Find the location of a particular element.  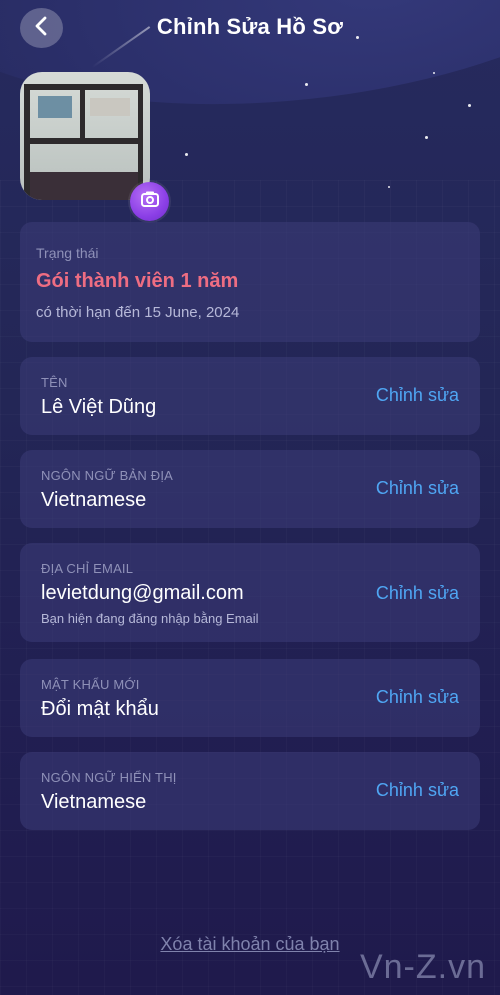

field-label: TÊN is located at coordinates (54, 382).